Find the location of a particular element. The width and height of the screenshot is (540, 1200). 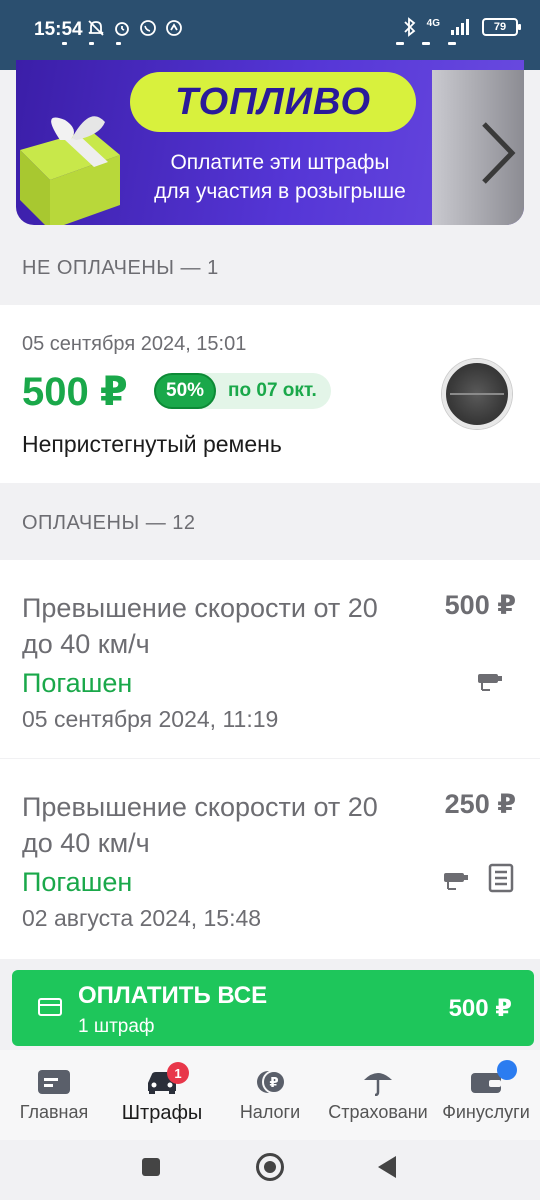

nav-item-fines: 1 Штрафы is located at coordinates (162, 1093).